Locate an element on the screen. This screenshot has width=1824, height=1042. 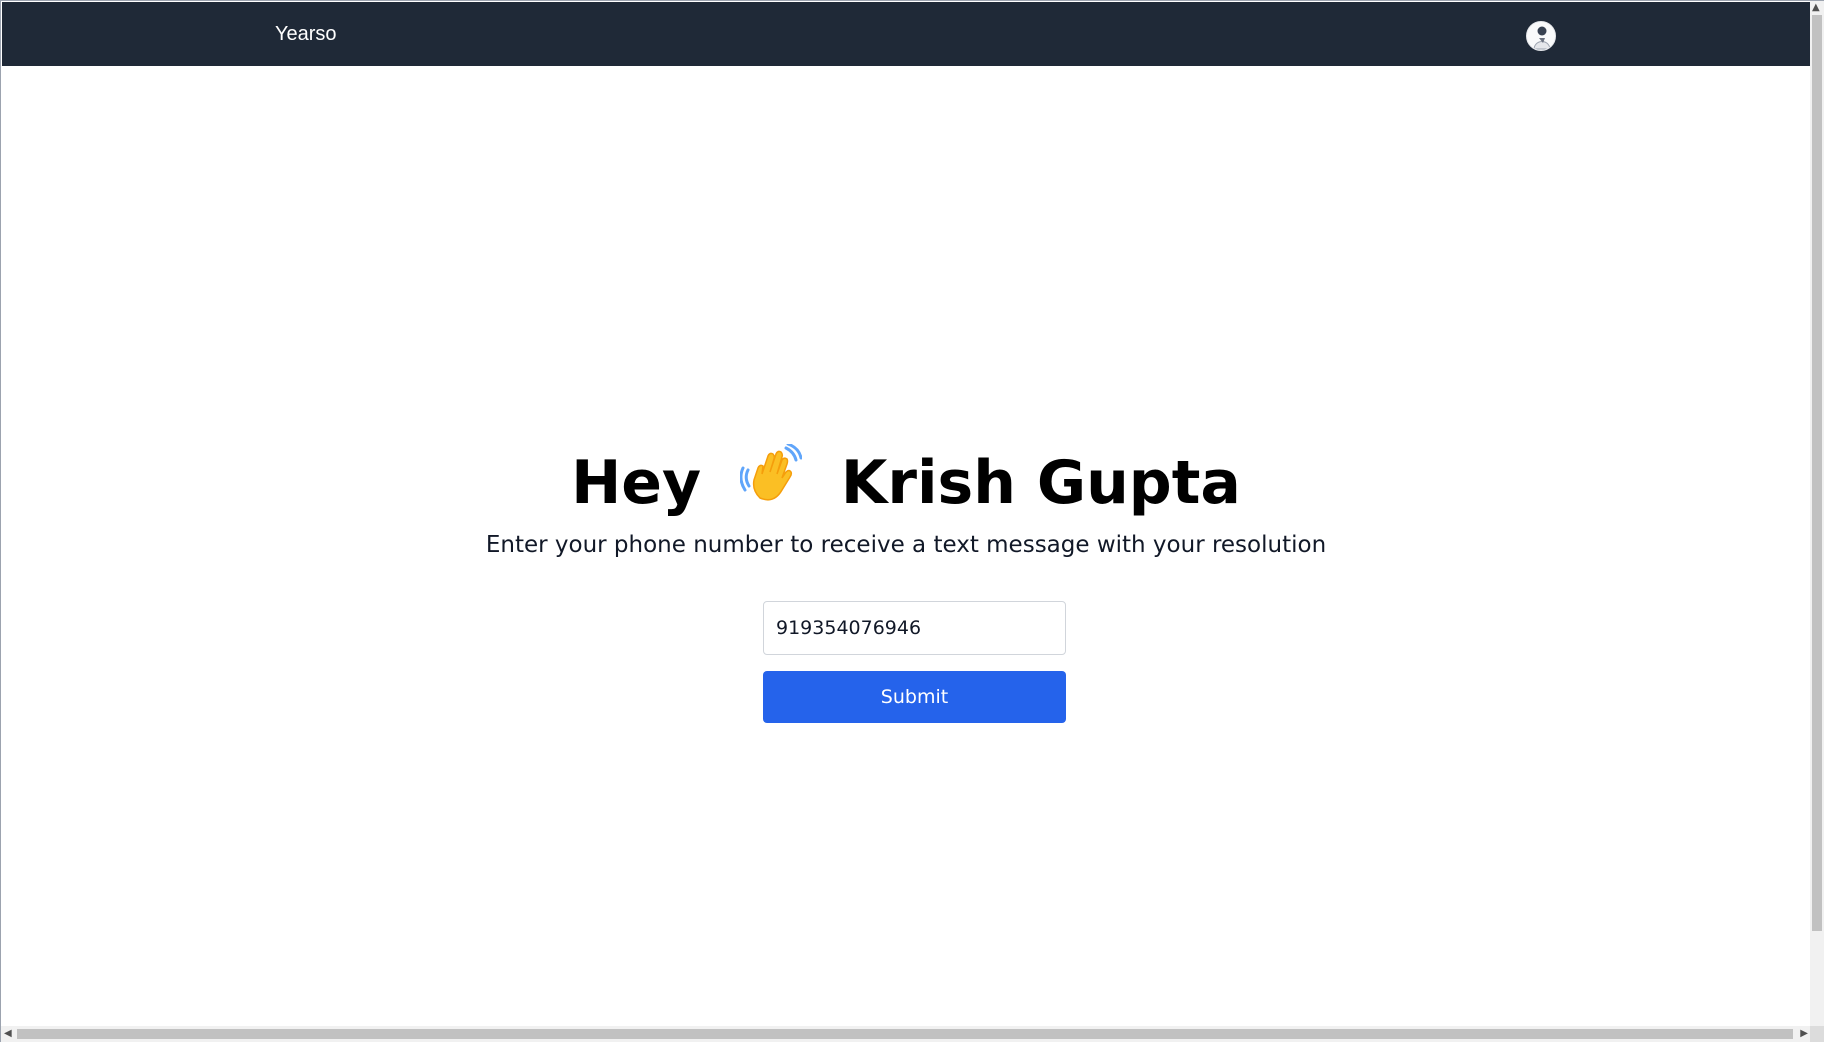
greeting-prefix: Hey is located at coordinates (636, 483).